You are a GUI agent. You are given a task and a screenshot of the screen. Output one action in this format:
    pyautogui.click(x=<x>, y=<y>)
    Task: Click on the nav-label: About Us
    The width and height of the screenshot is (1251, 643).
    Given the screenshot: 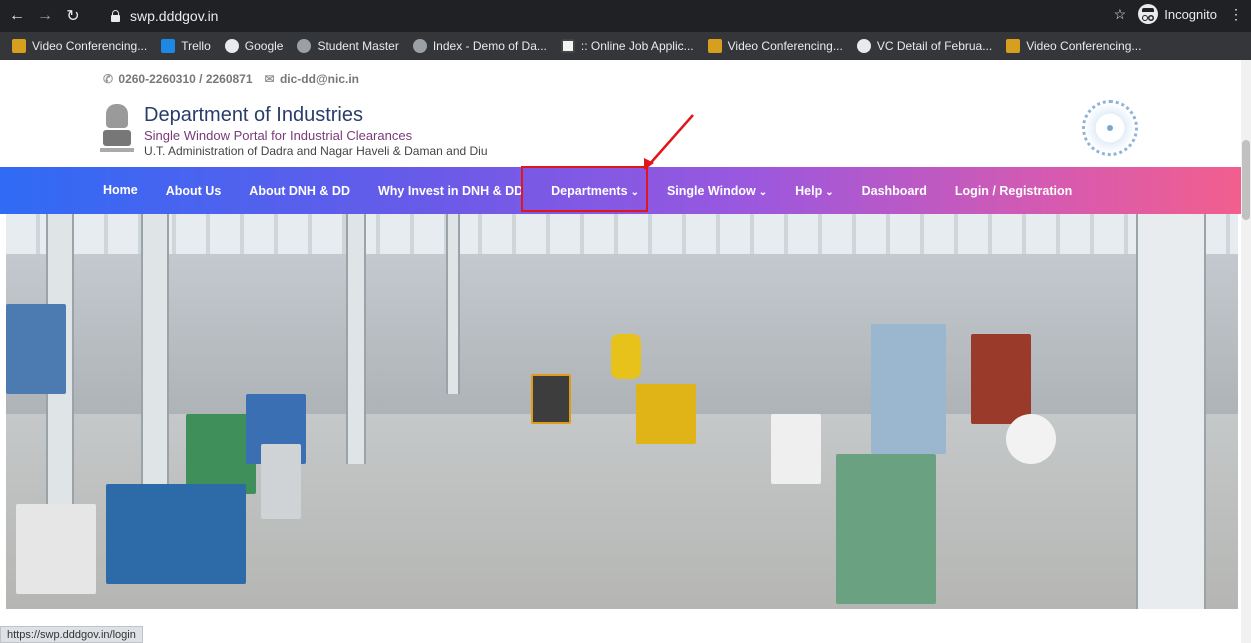 What is the action you would take?
    pyautogui.click(x=193, y=190)
    